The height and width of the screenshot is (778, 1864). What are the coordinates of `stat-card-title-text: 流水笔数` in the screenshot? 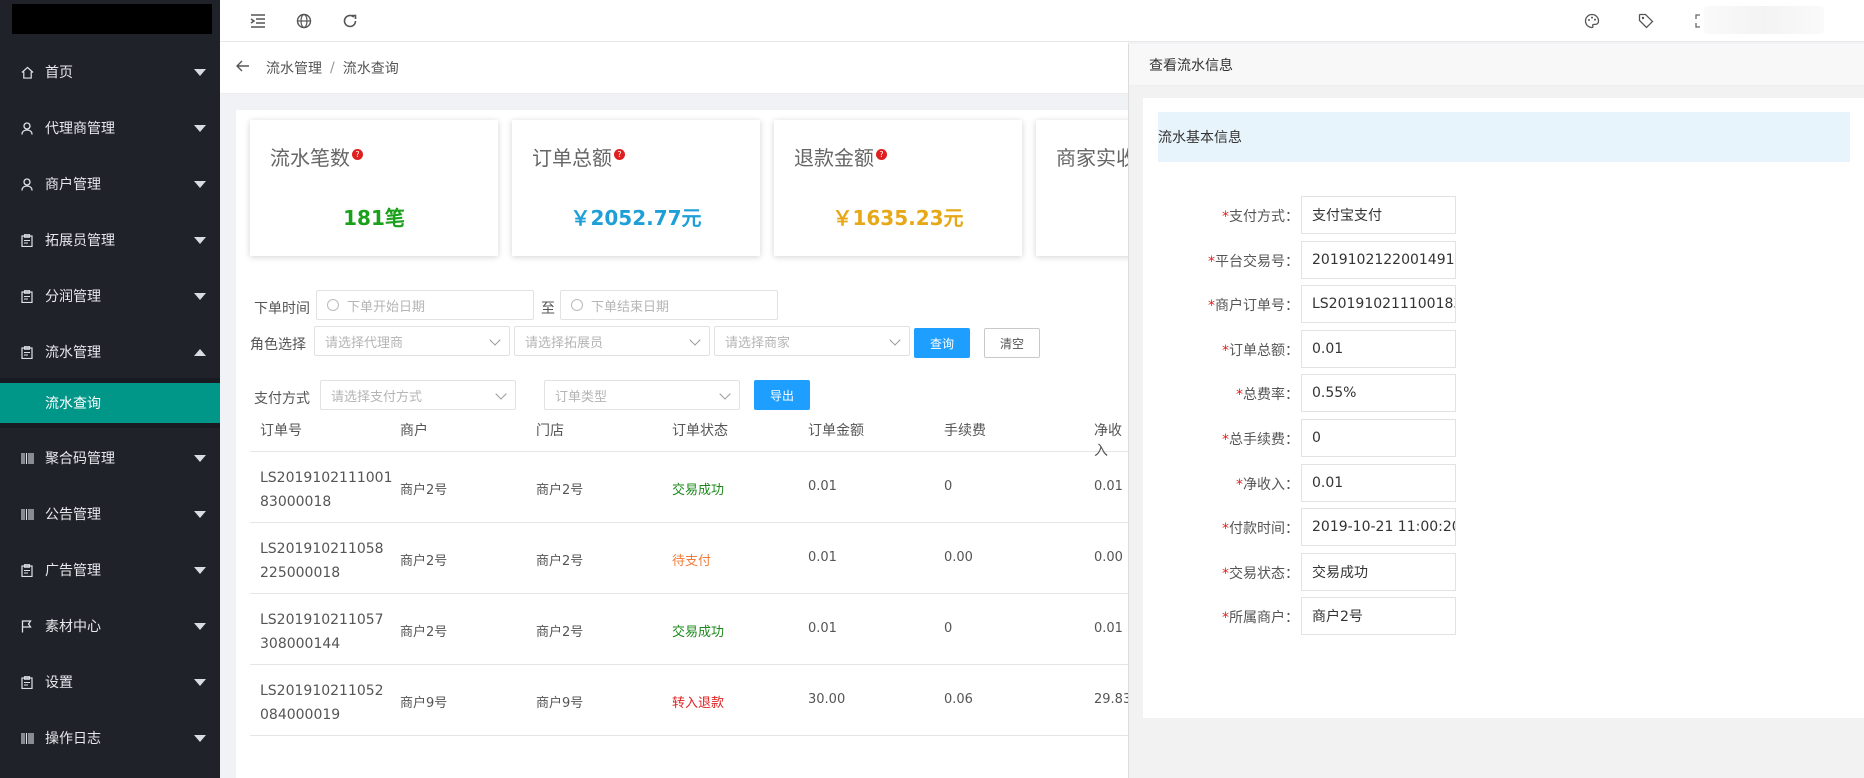 It's located at (310, 158).